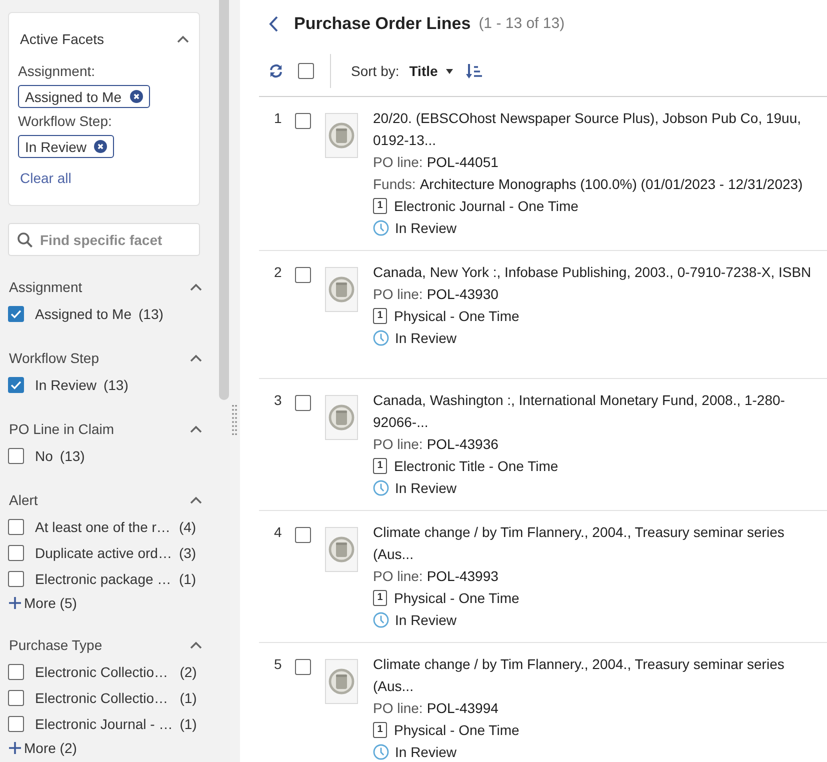 This screenshot has width=827, height=762. Describe the element at coordinates (188, 672) in the screenshot. I see `facet-count: (2)` at that location.